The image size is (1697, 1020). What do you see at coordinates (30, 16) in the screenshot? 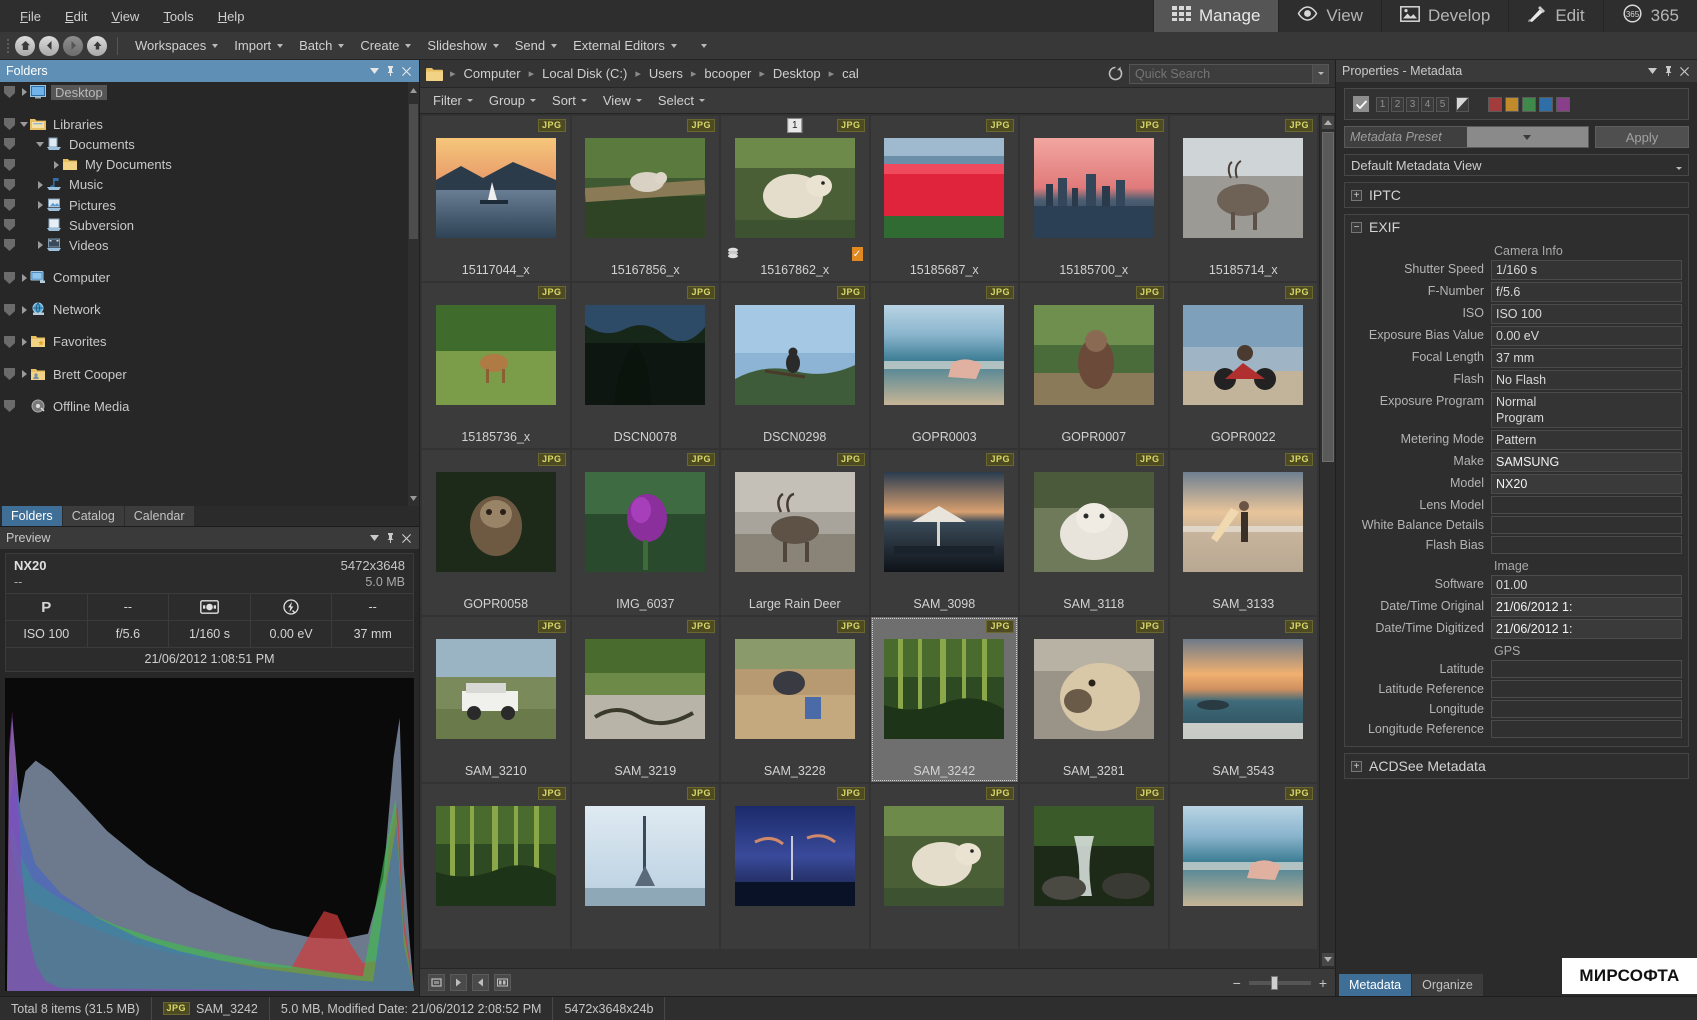
I see `menu-item-file: File` at bounding box center [30, 16].